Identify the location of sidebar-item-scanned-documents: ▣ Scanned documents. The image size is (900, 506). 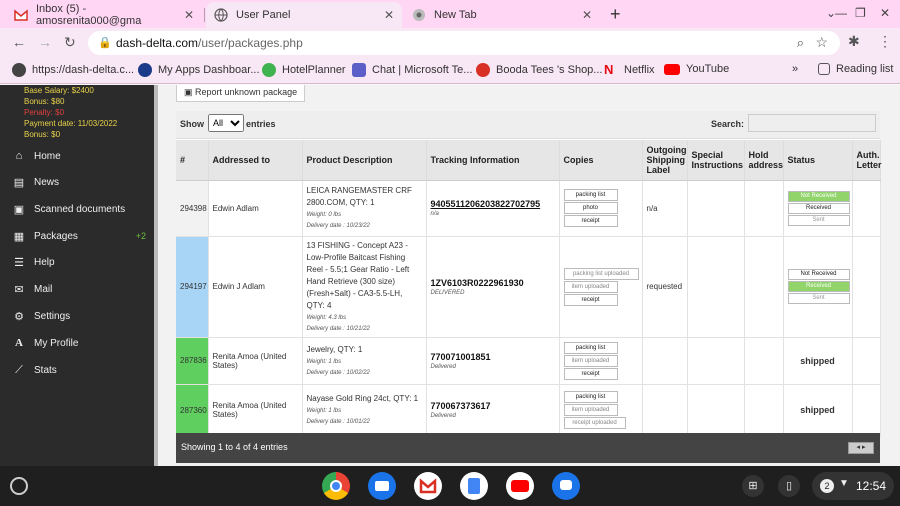
(77, 209).